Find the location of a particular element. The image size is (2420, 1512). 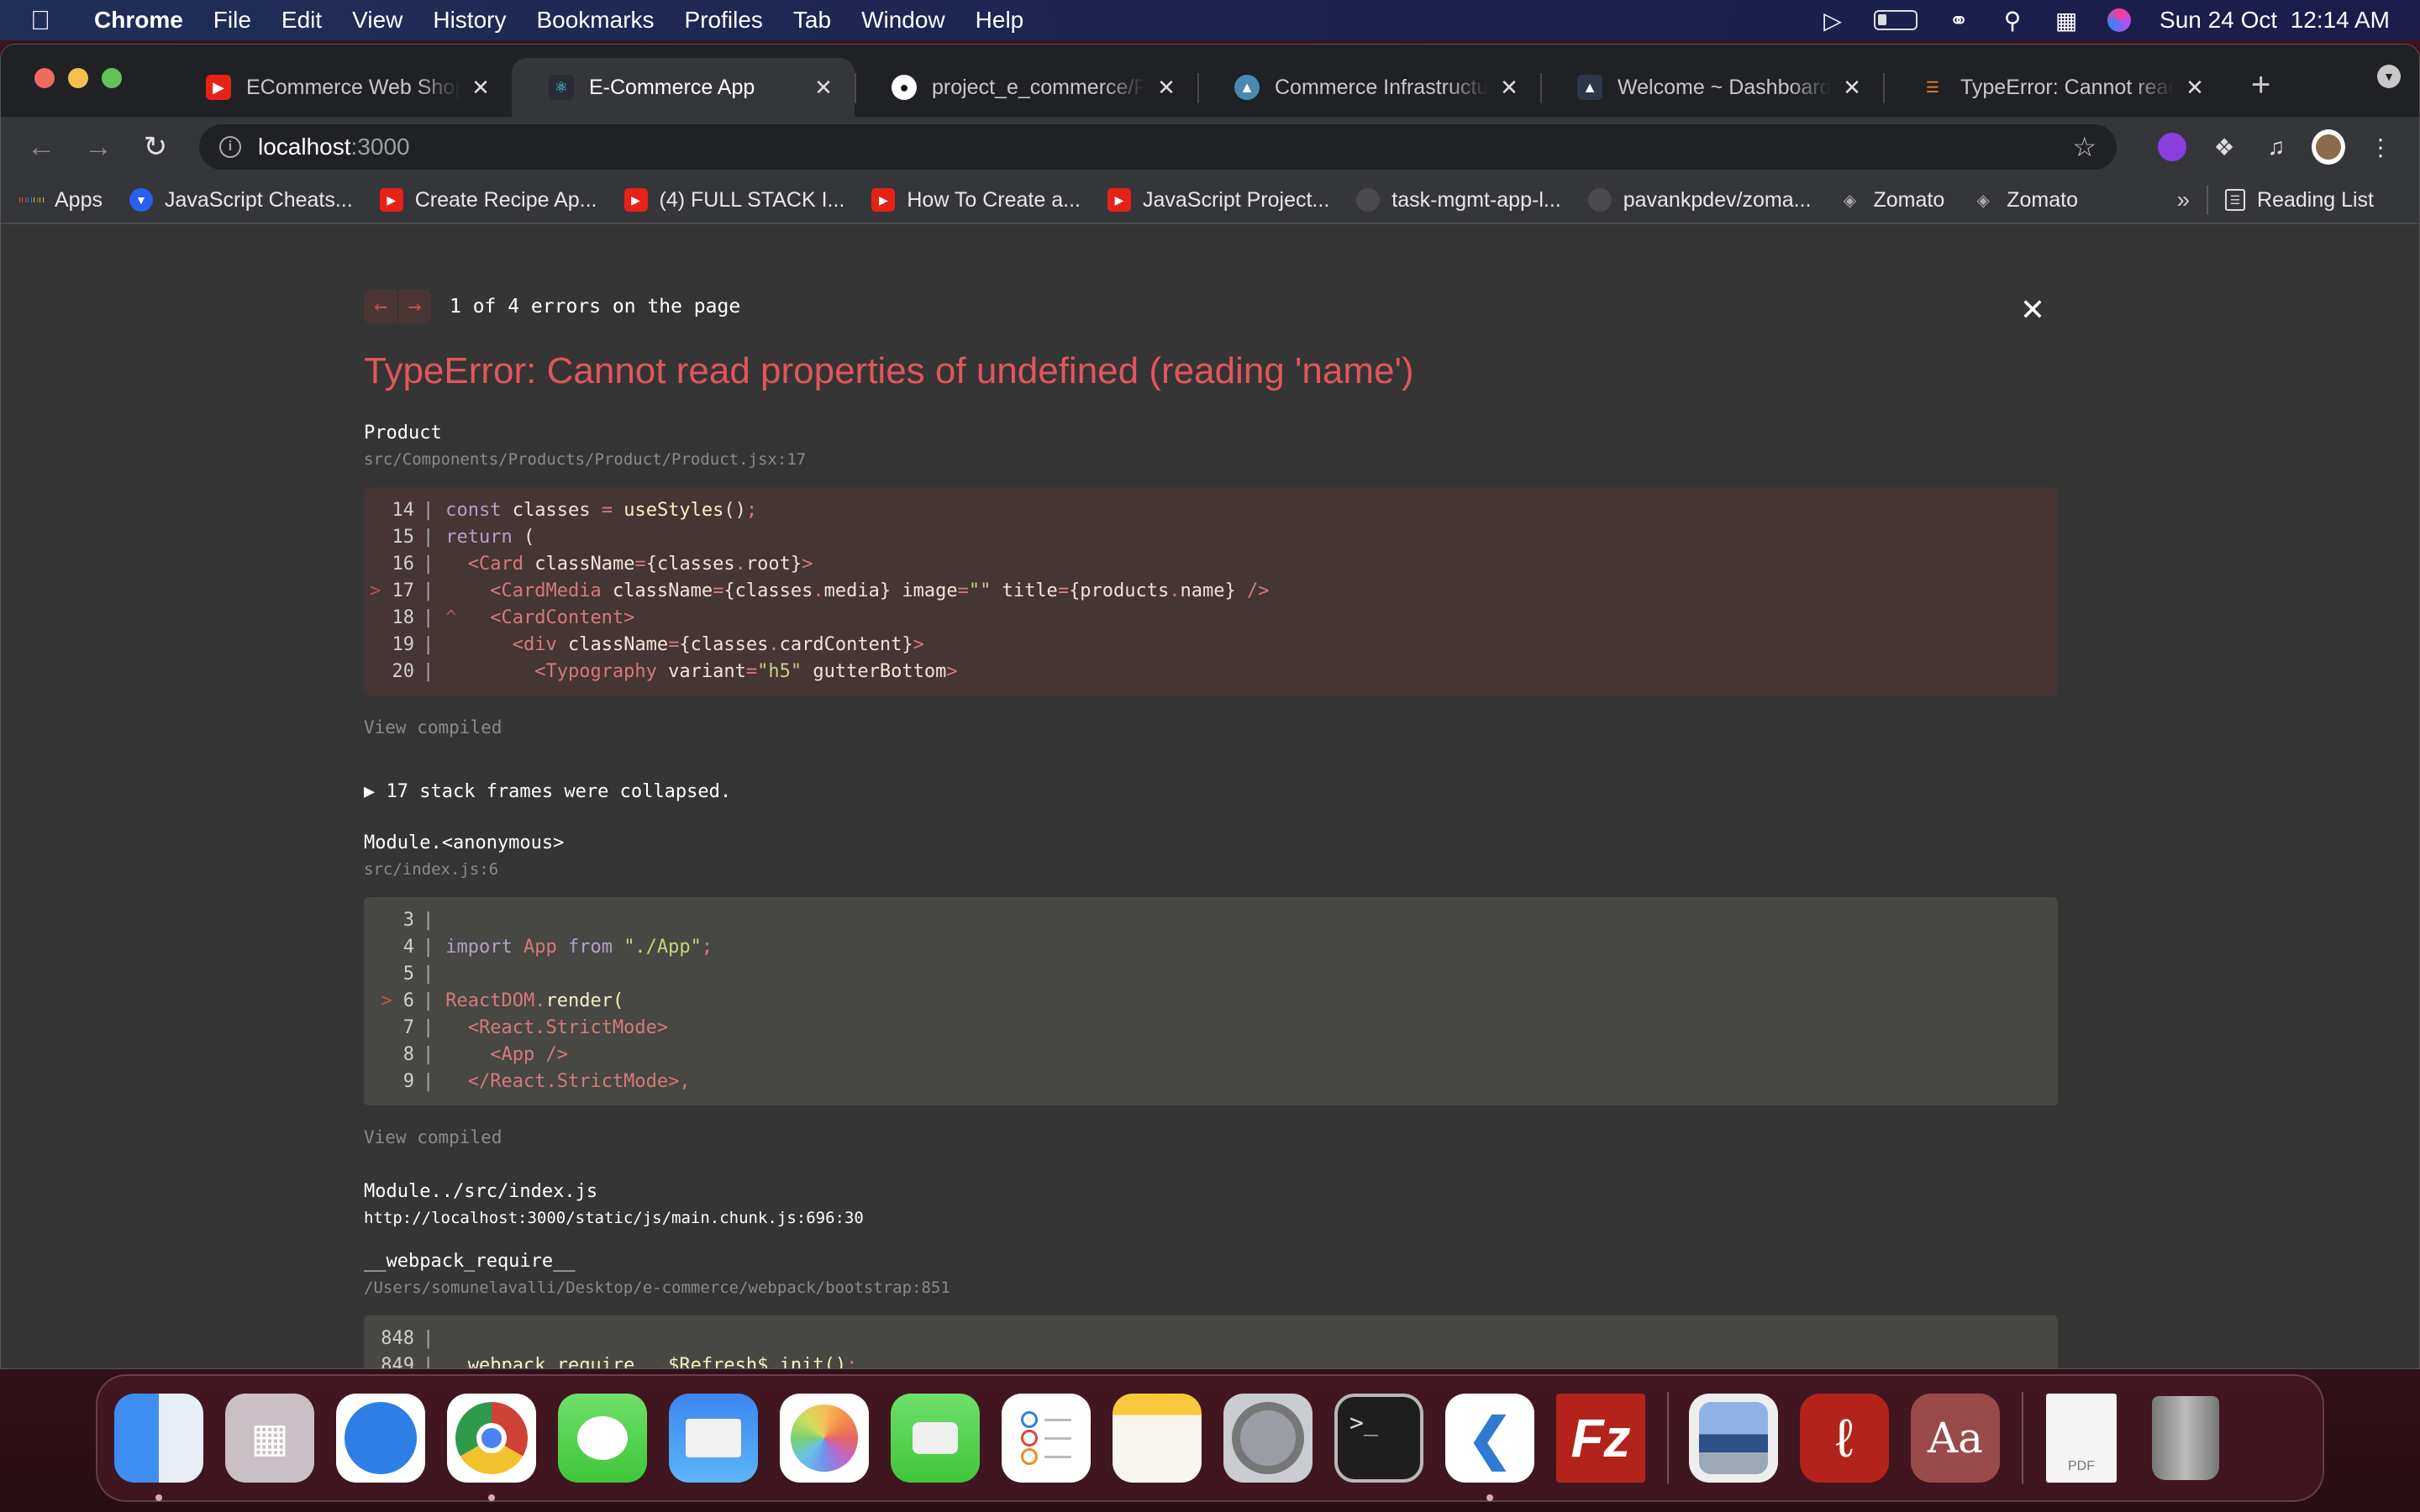

dock-safari is located at coordinates (381, 1438).